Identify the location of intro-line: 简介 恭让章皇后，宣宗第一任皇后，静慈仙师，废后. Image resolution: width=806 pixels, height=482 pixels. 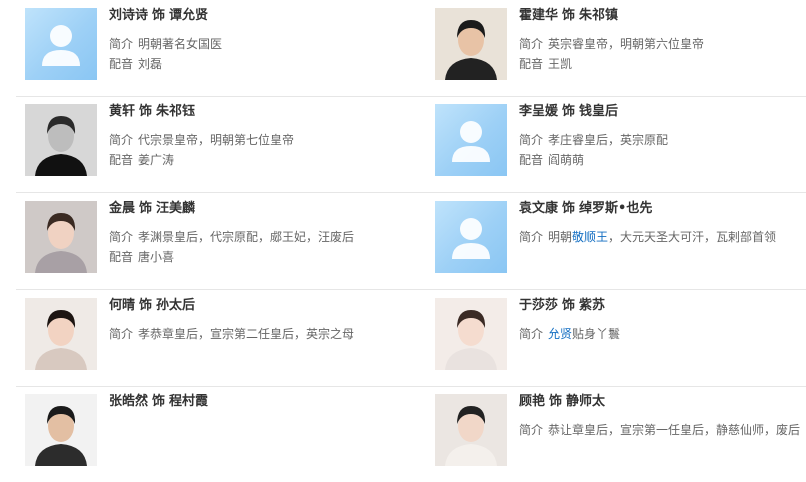
(662, 430).